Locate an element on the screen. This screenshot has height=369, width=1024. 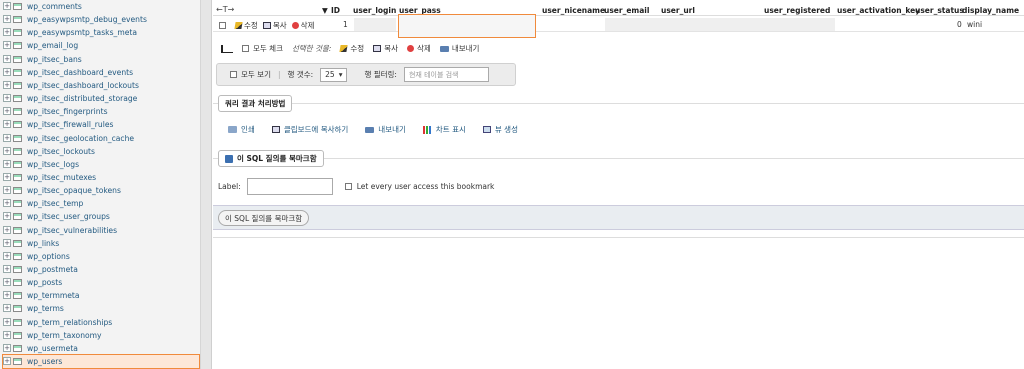
sidebar-item-wp-usermeta: + wp_usermeta is located at coordinates (101, 348).